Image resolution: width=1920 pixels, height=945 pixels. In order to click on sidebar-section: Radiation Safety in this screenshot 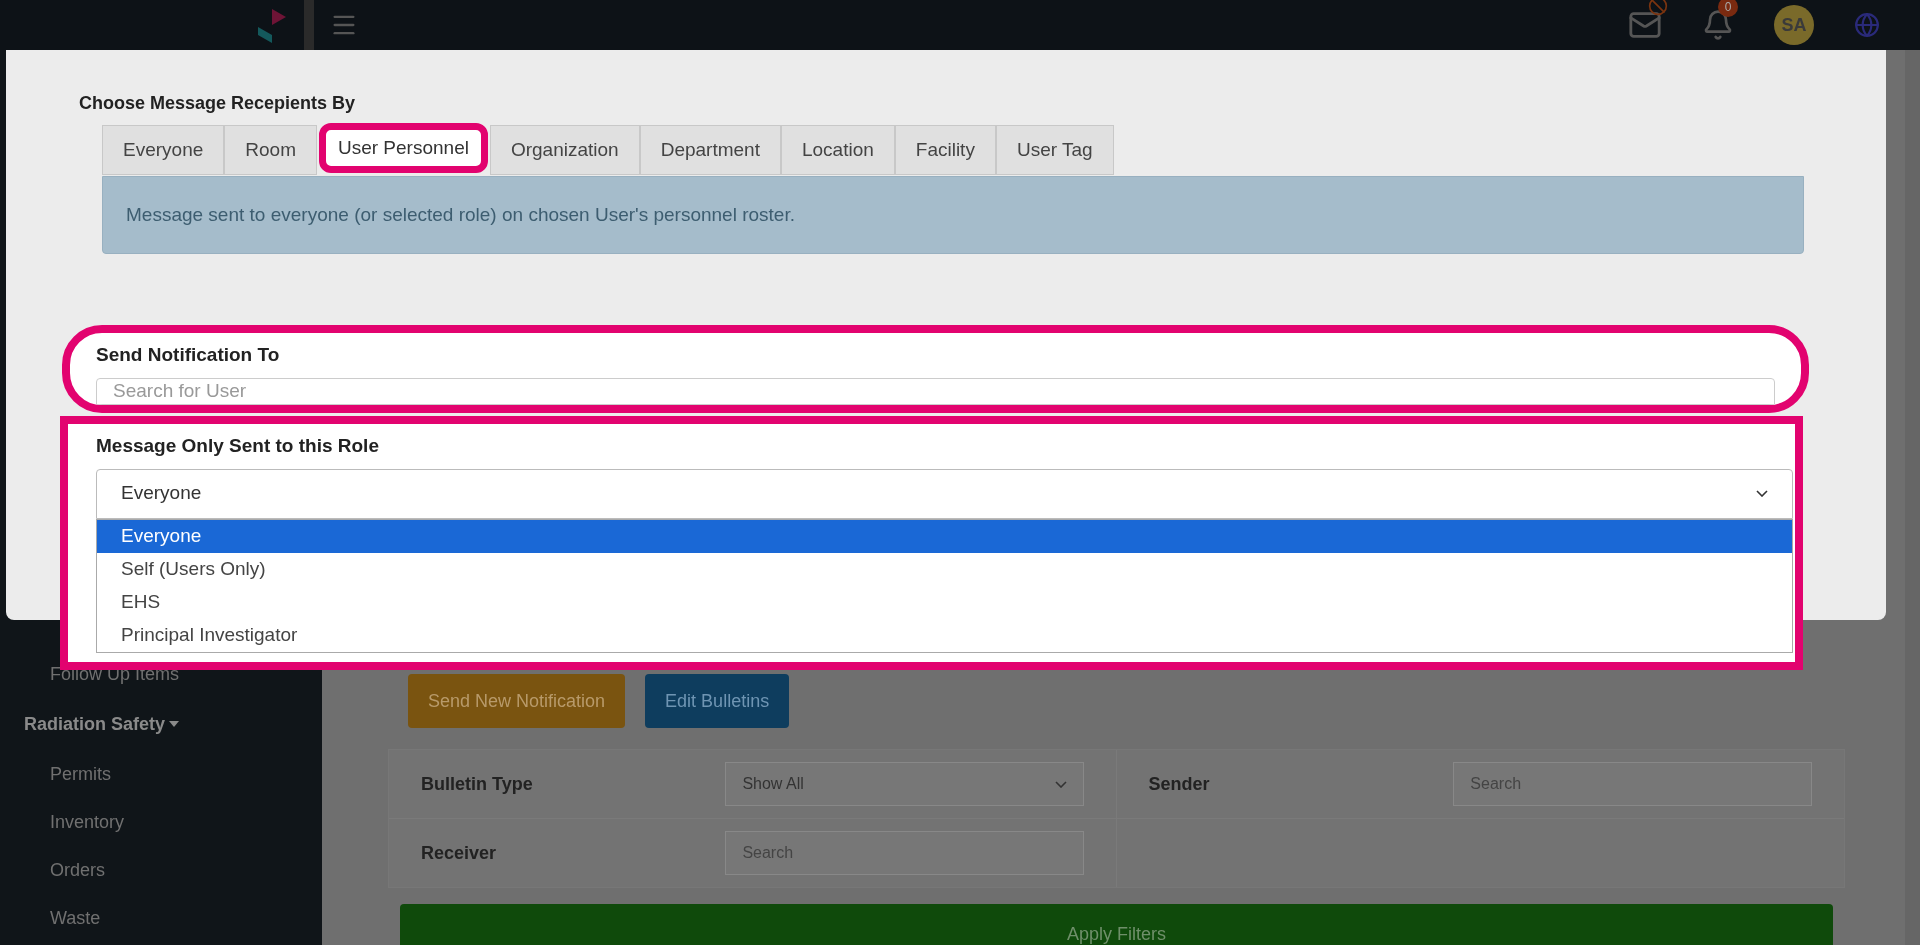, I will do `click(161, 724)`.